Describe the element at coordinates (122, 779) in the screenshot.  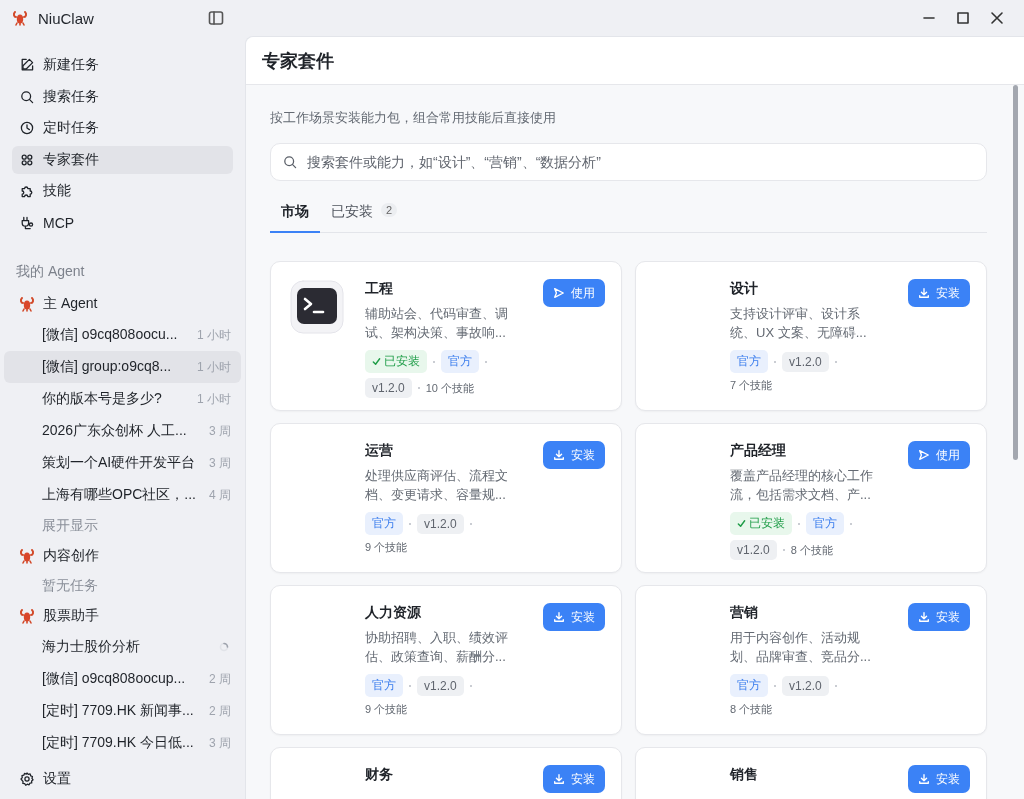
I see `settings-item: 设置` at that location.